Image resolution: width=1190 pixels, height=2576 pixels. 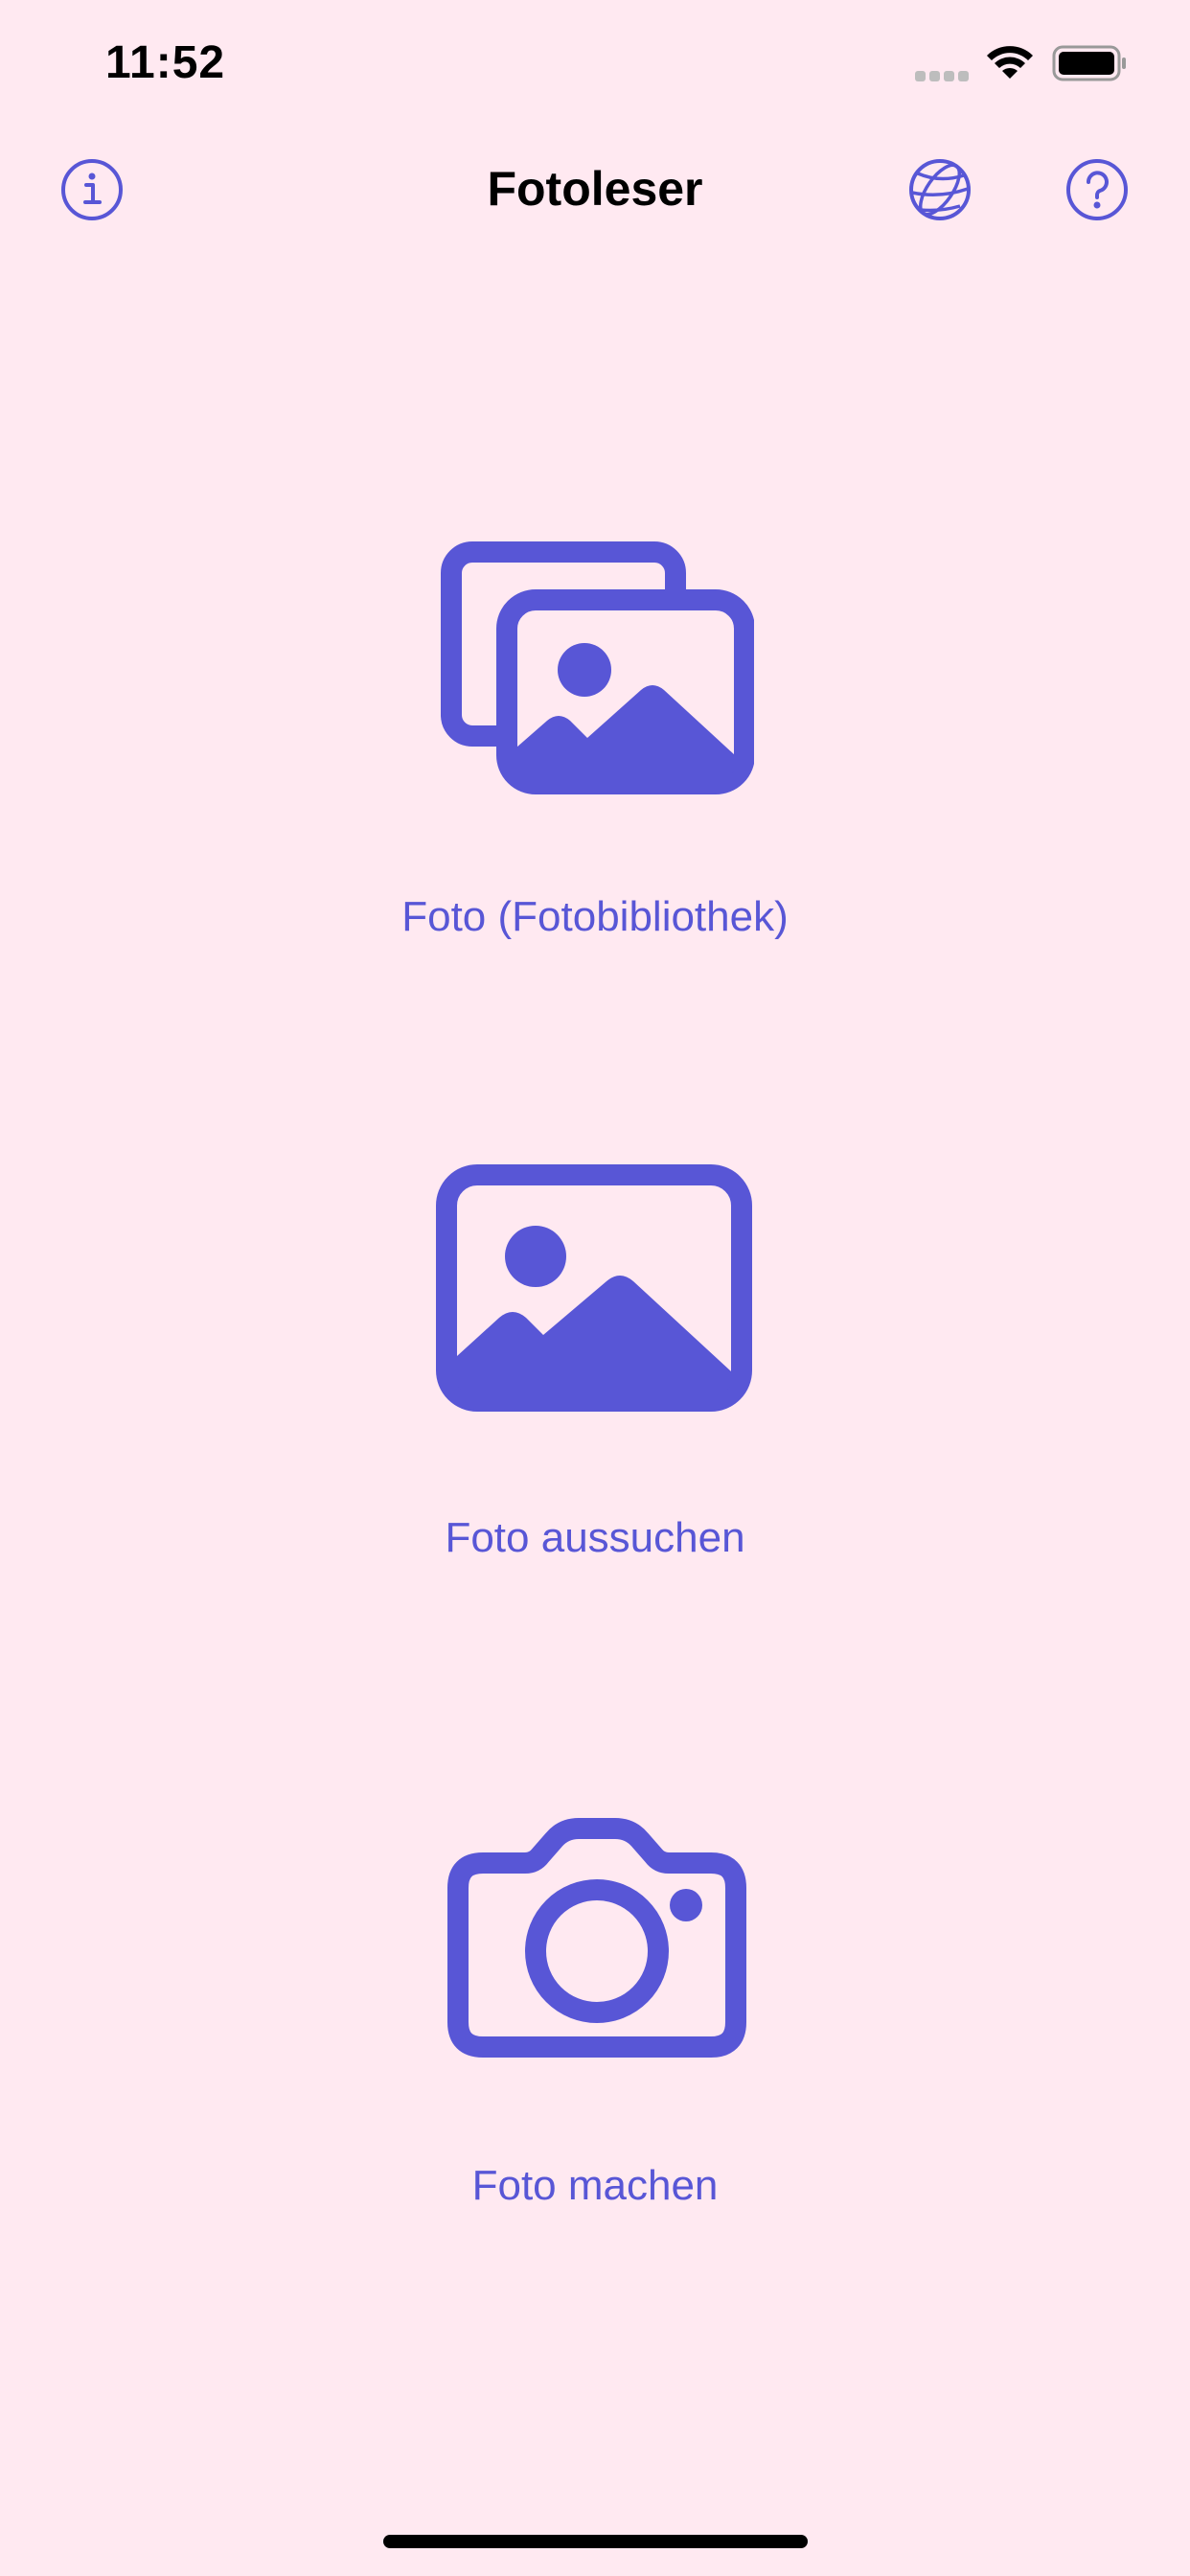 What do you see at coordinates (595, 64) in the screenshot?
I see `status-bar: 11:52` at bounding box center [595, 64].